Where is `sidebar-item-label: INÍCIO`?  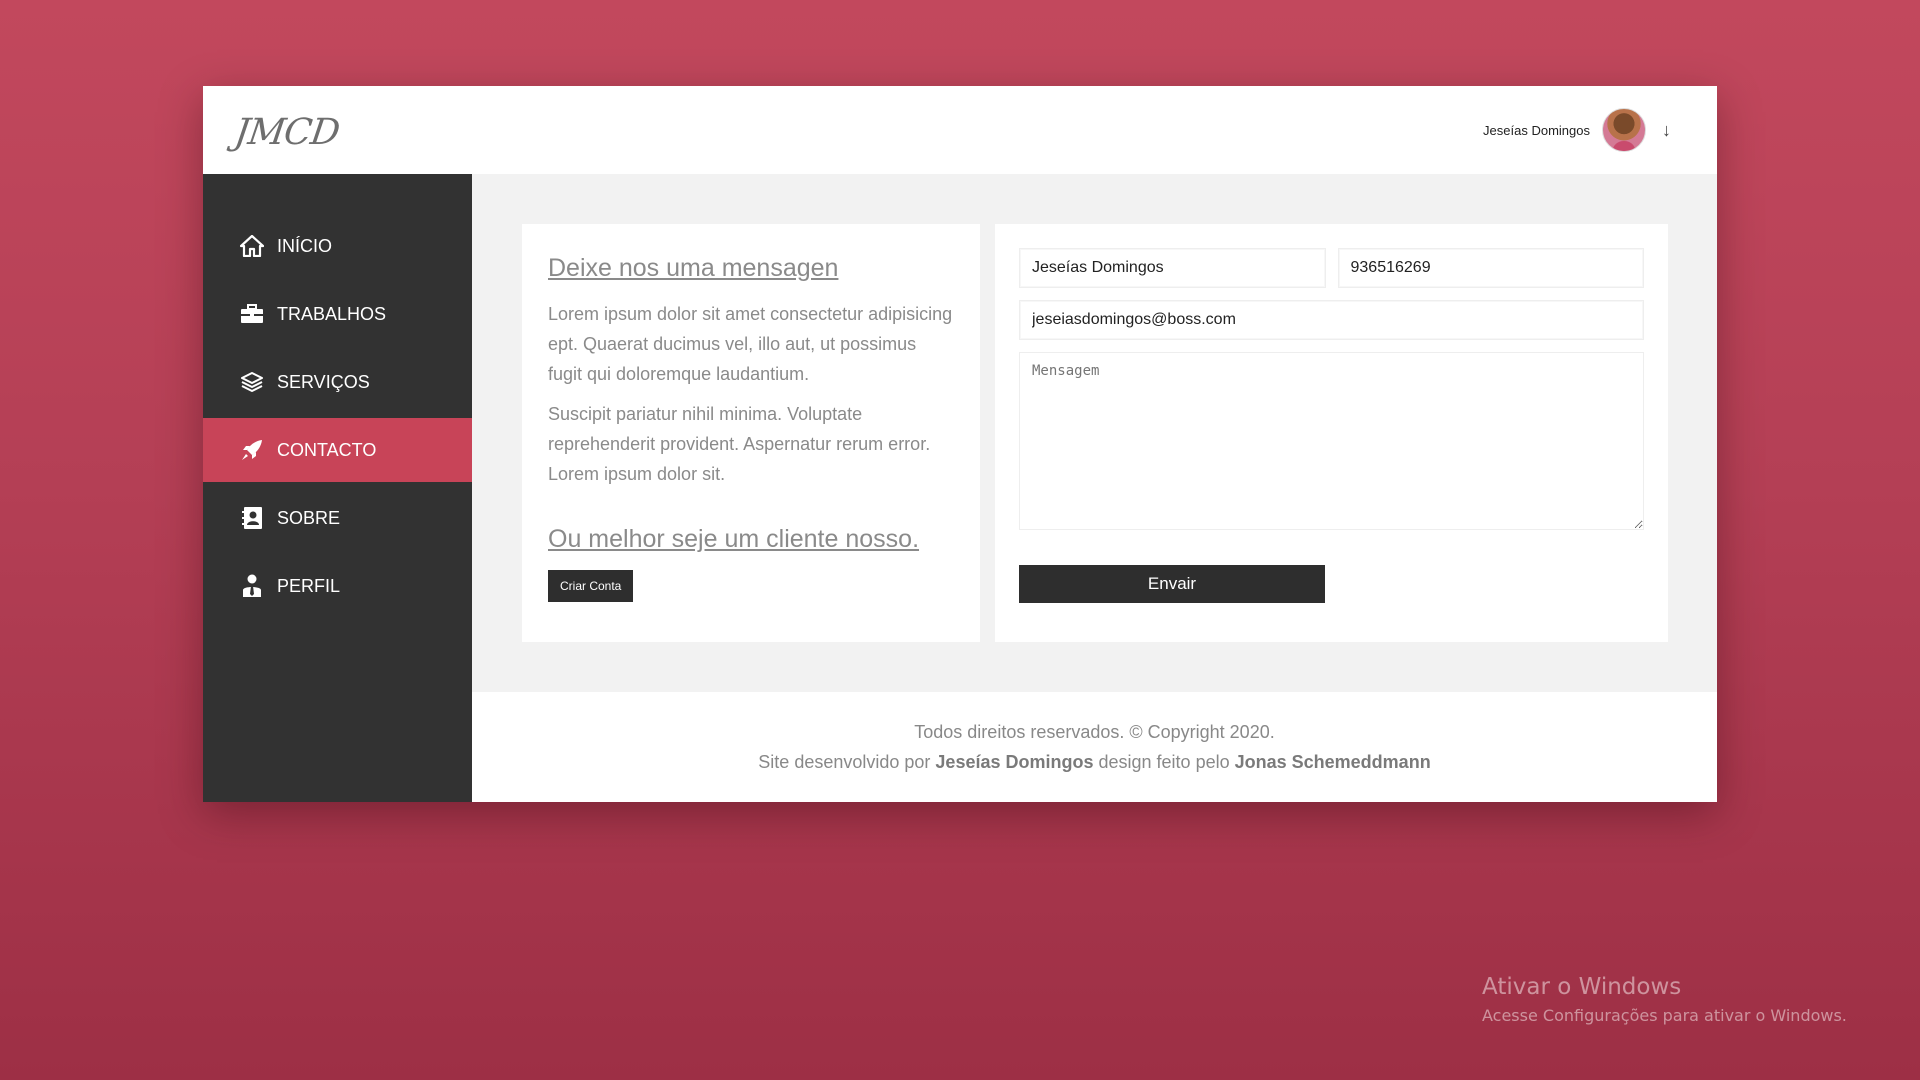
sidebar-item-label: INÍCIO is located at coordinates (305, 245).